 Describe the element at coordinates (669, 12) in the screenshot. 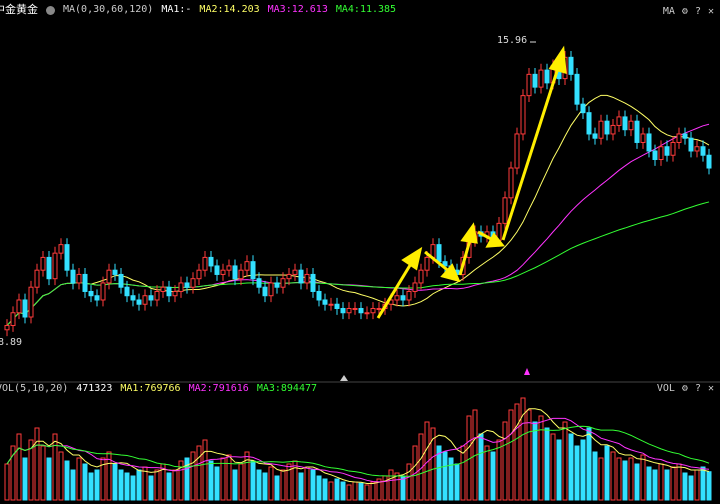

I see `ma-button: MA` at that location.